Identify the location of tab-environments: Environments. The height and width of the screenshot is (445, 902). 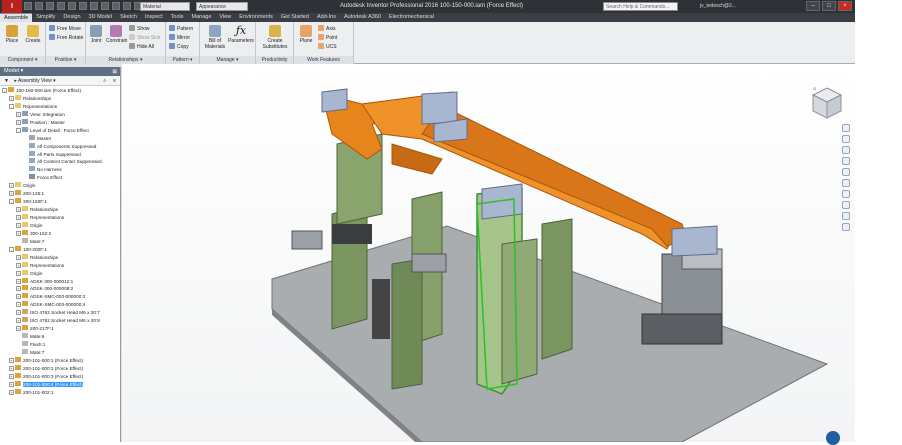
(256, 17).